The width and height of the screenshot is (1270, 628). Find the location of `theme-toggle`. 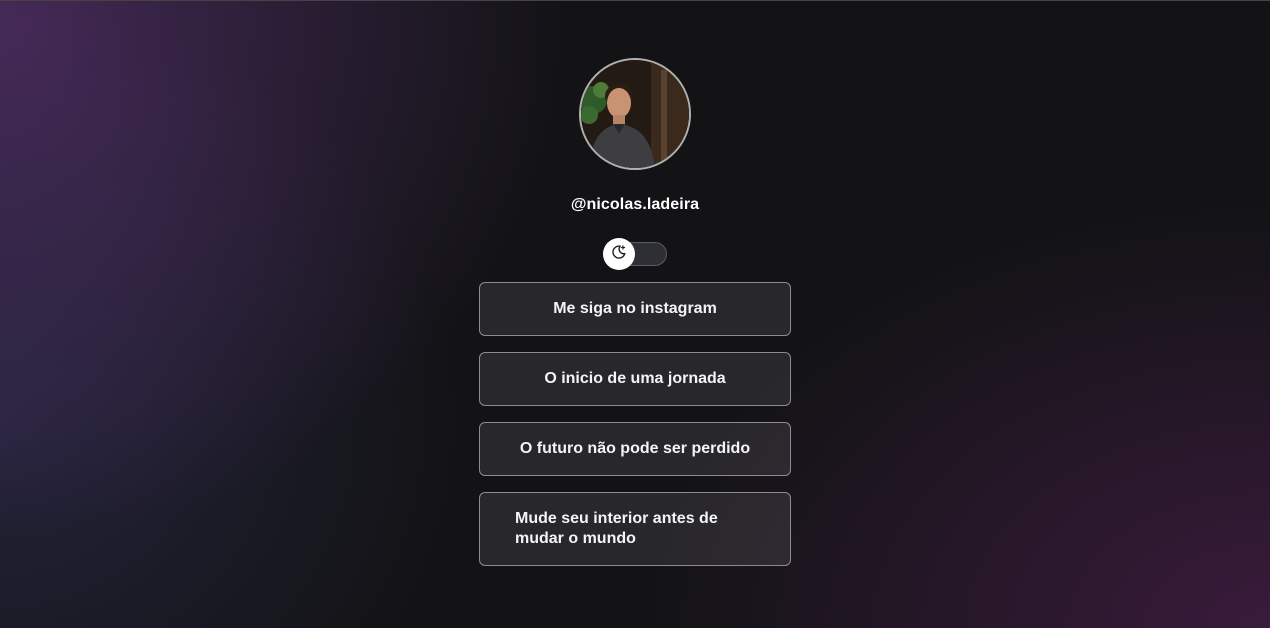

theme-toggle is located at coordinates (635, 254).